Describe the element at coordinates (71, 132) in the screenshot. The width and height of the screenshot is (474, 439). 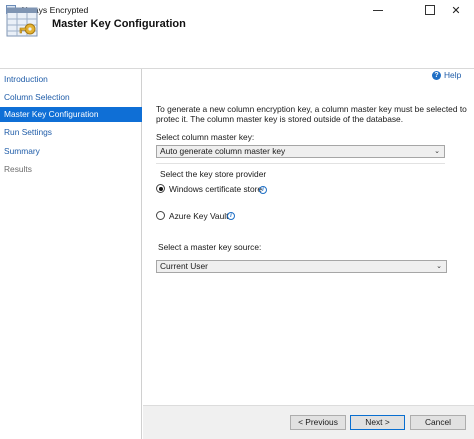
I see `sidebar-item-run-settings: Run Settings` at that location.